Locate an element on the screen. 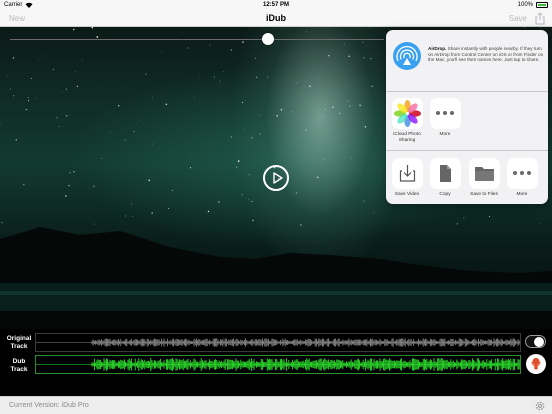 This screenshot has height=414, width=552. folder-icon is located at coordinates (484, 173).